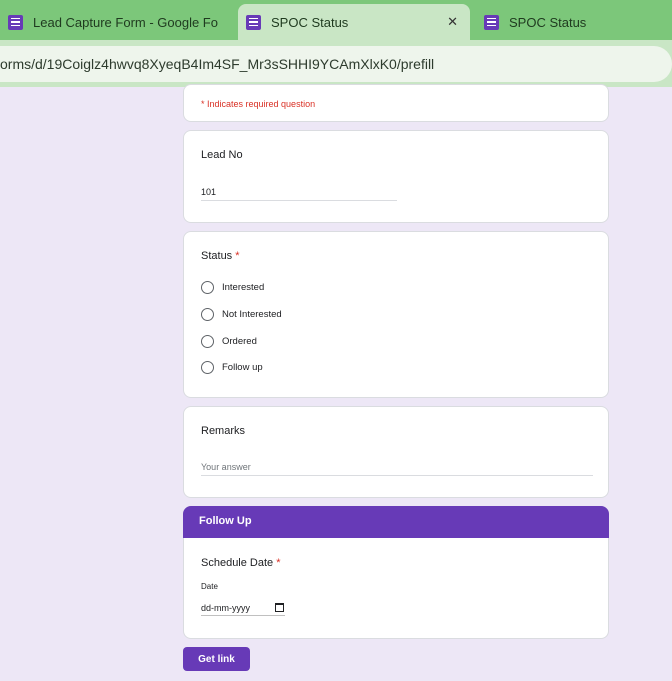  Describe the element at coordinates (222, 155) in the screenshot. I see `question-title: Lead No` at that location.